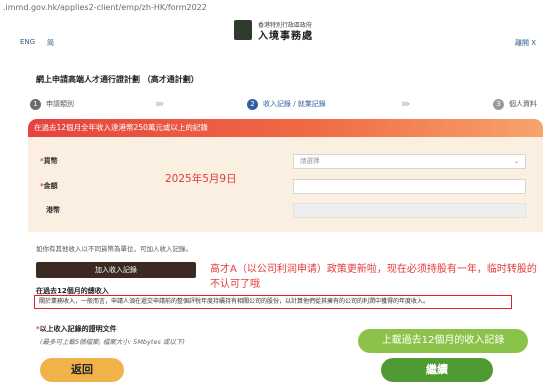  Describe the element at coordinates (409, 161) in the screenshot. I see `currency-select: 請選擇 ⌄` at that location.